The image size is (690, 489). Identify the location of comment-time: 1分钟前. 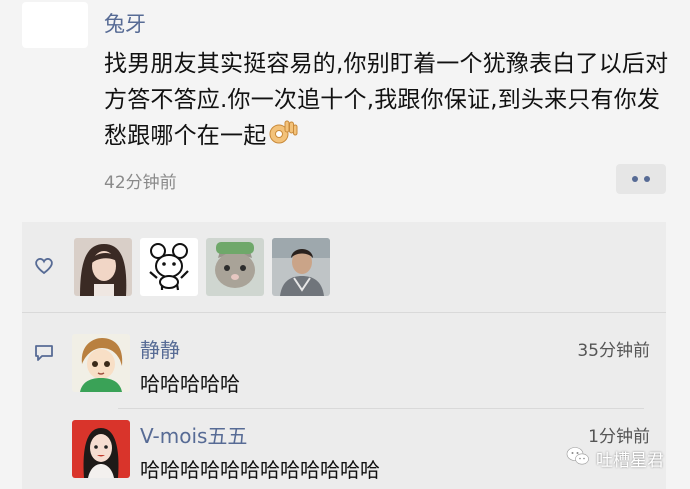
(619, 437).